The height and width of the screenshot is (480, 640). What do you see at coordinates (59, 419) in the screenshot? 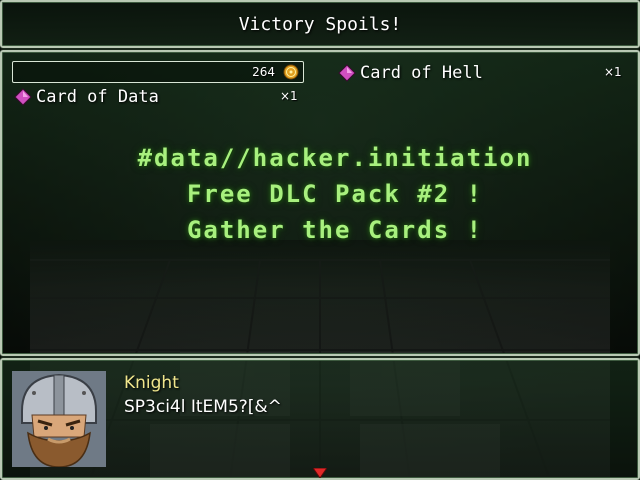
I see `knight-portrait` at bounding box center [59, 419].